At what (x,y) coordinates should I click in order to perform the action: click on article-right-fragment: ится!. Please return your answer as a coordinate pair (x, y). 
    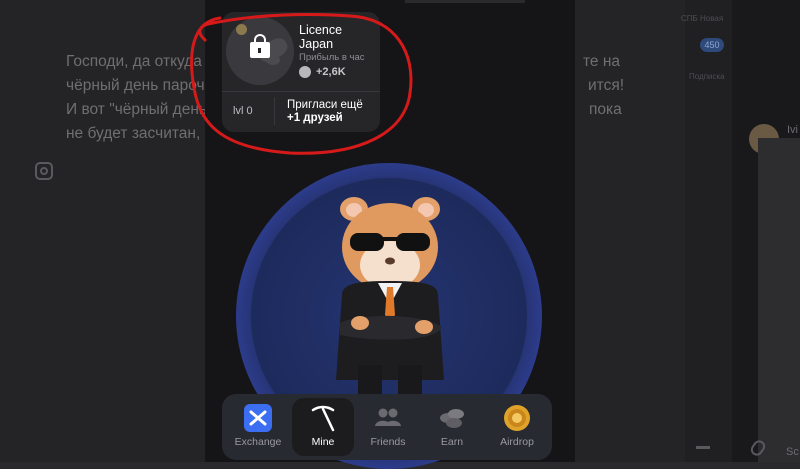
    Looking at the image, I should click on (606, 85).